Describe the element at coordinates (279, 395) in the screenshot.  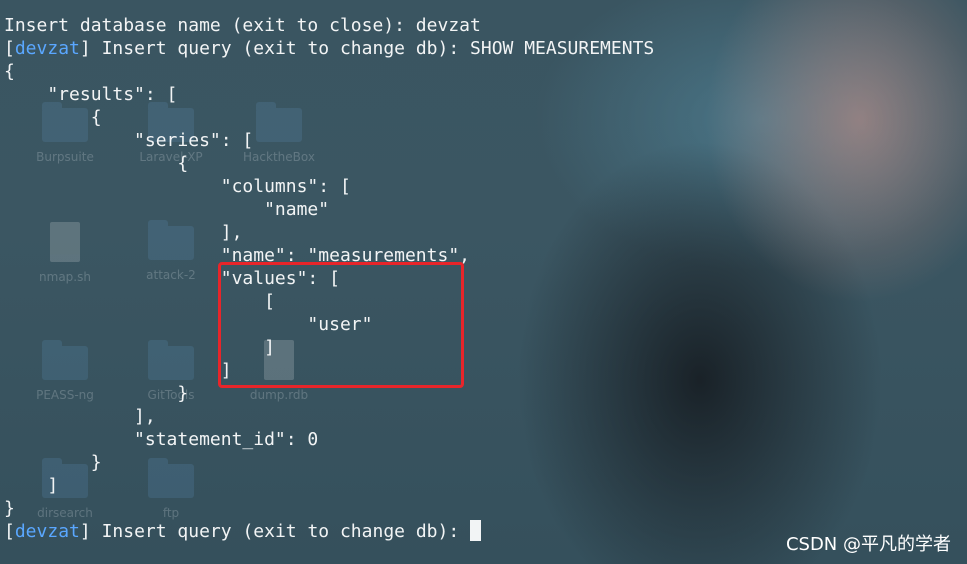
I see `desktop-icon-label: dump.rdb` at that location.